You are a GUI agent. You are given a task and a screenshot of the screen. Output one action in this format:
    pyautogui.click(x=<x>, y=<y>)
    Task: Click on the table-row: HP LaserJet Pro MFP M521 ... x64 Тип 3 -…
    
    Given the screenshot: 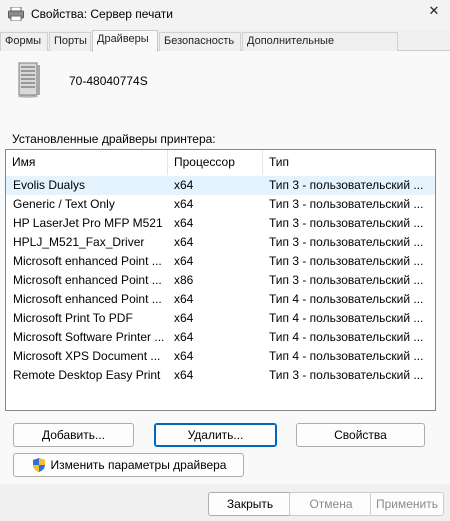 What is the action you would take?
    pyautogui.click(x=220, y=223)
    